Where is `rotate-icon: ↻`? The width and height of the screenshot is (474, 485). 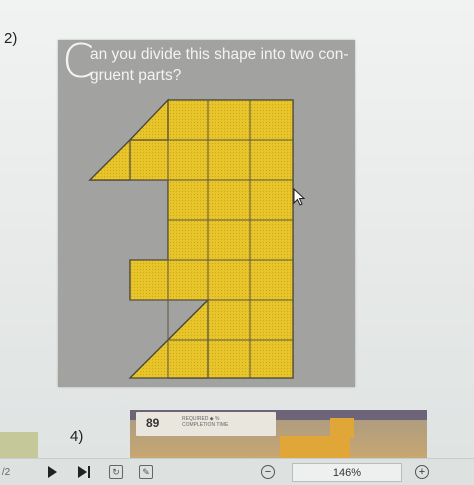 rotate-icon: ↻ is located at coordinates (116, 472).